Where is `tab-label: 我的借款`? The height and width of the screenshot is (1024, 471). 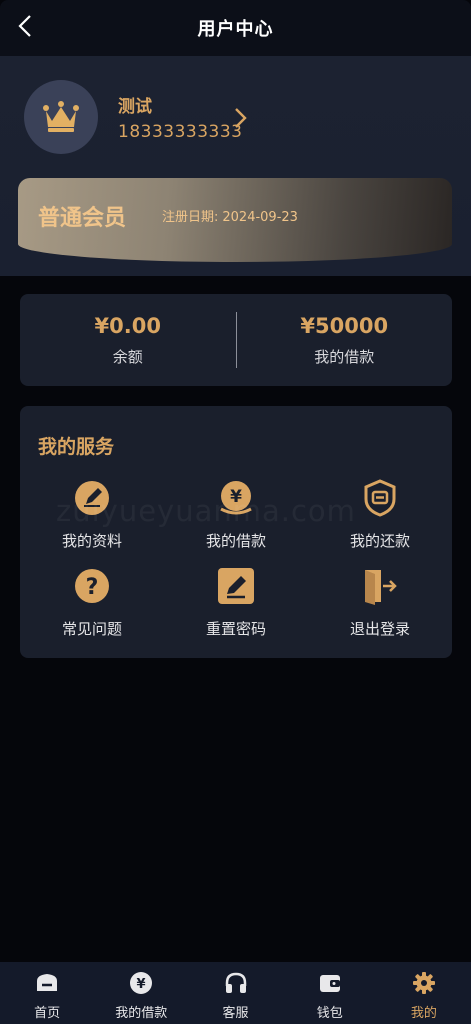 tab-label: 我的借款 is located at coordinates (141, 1013).